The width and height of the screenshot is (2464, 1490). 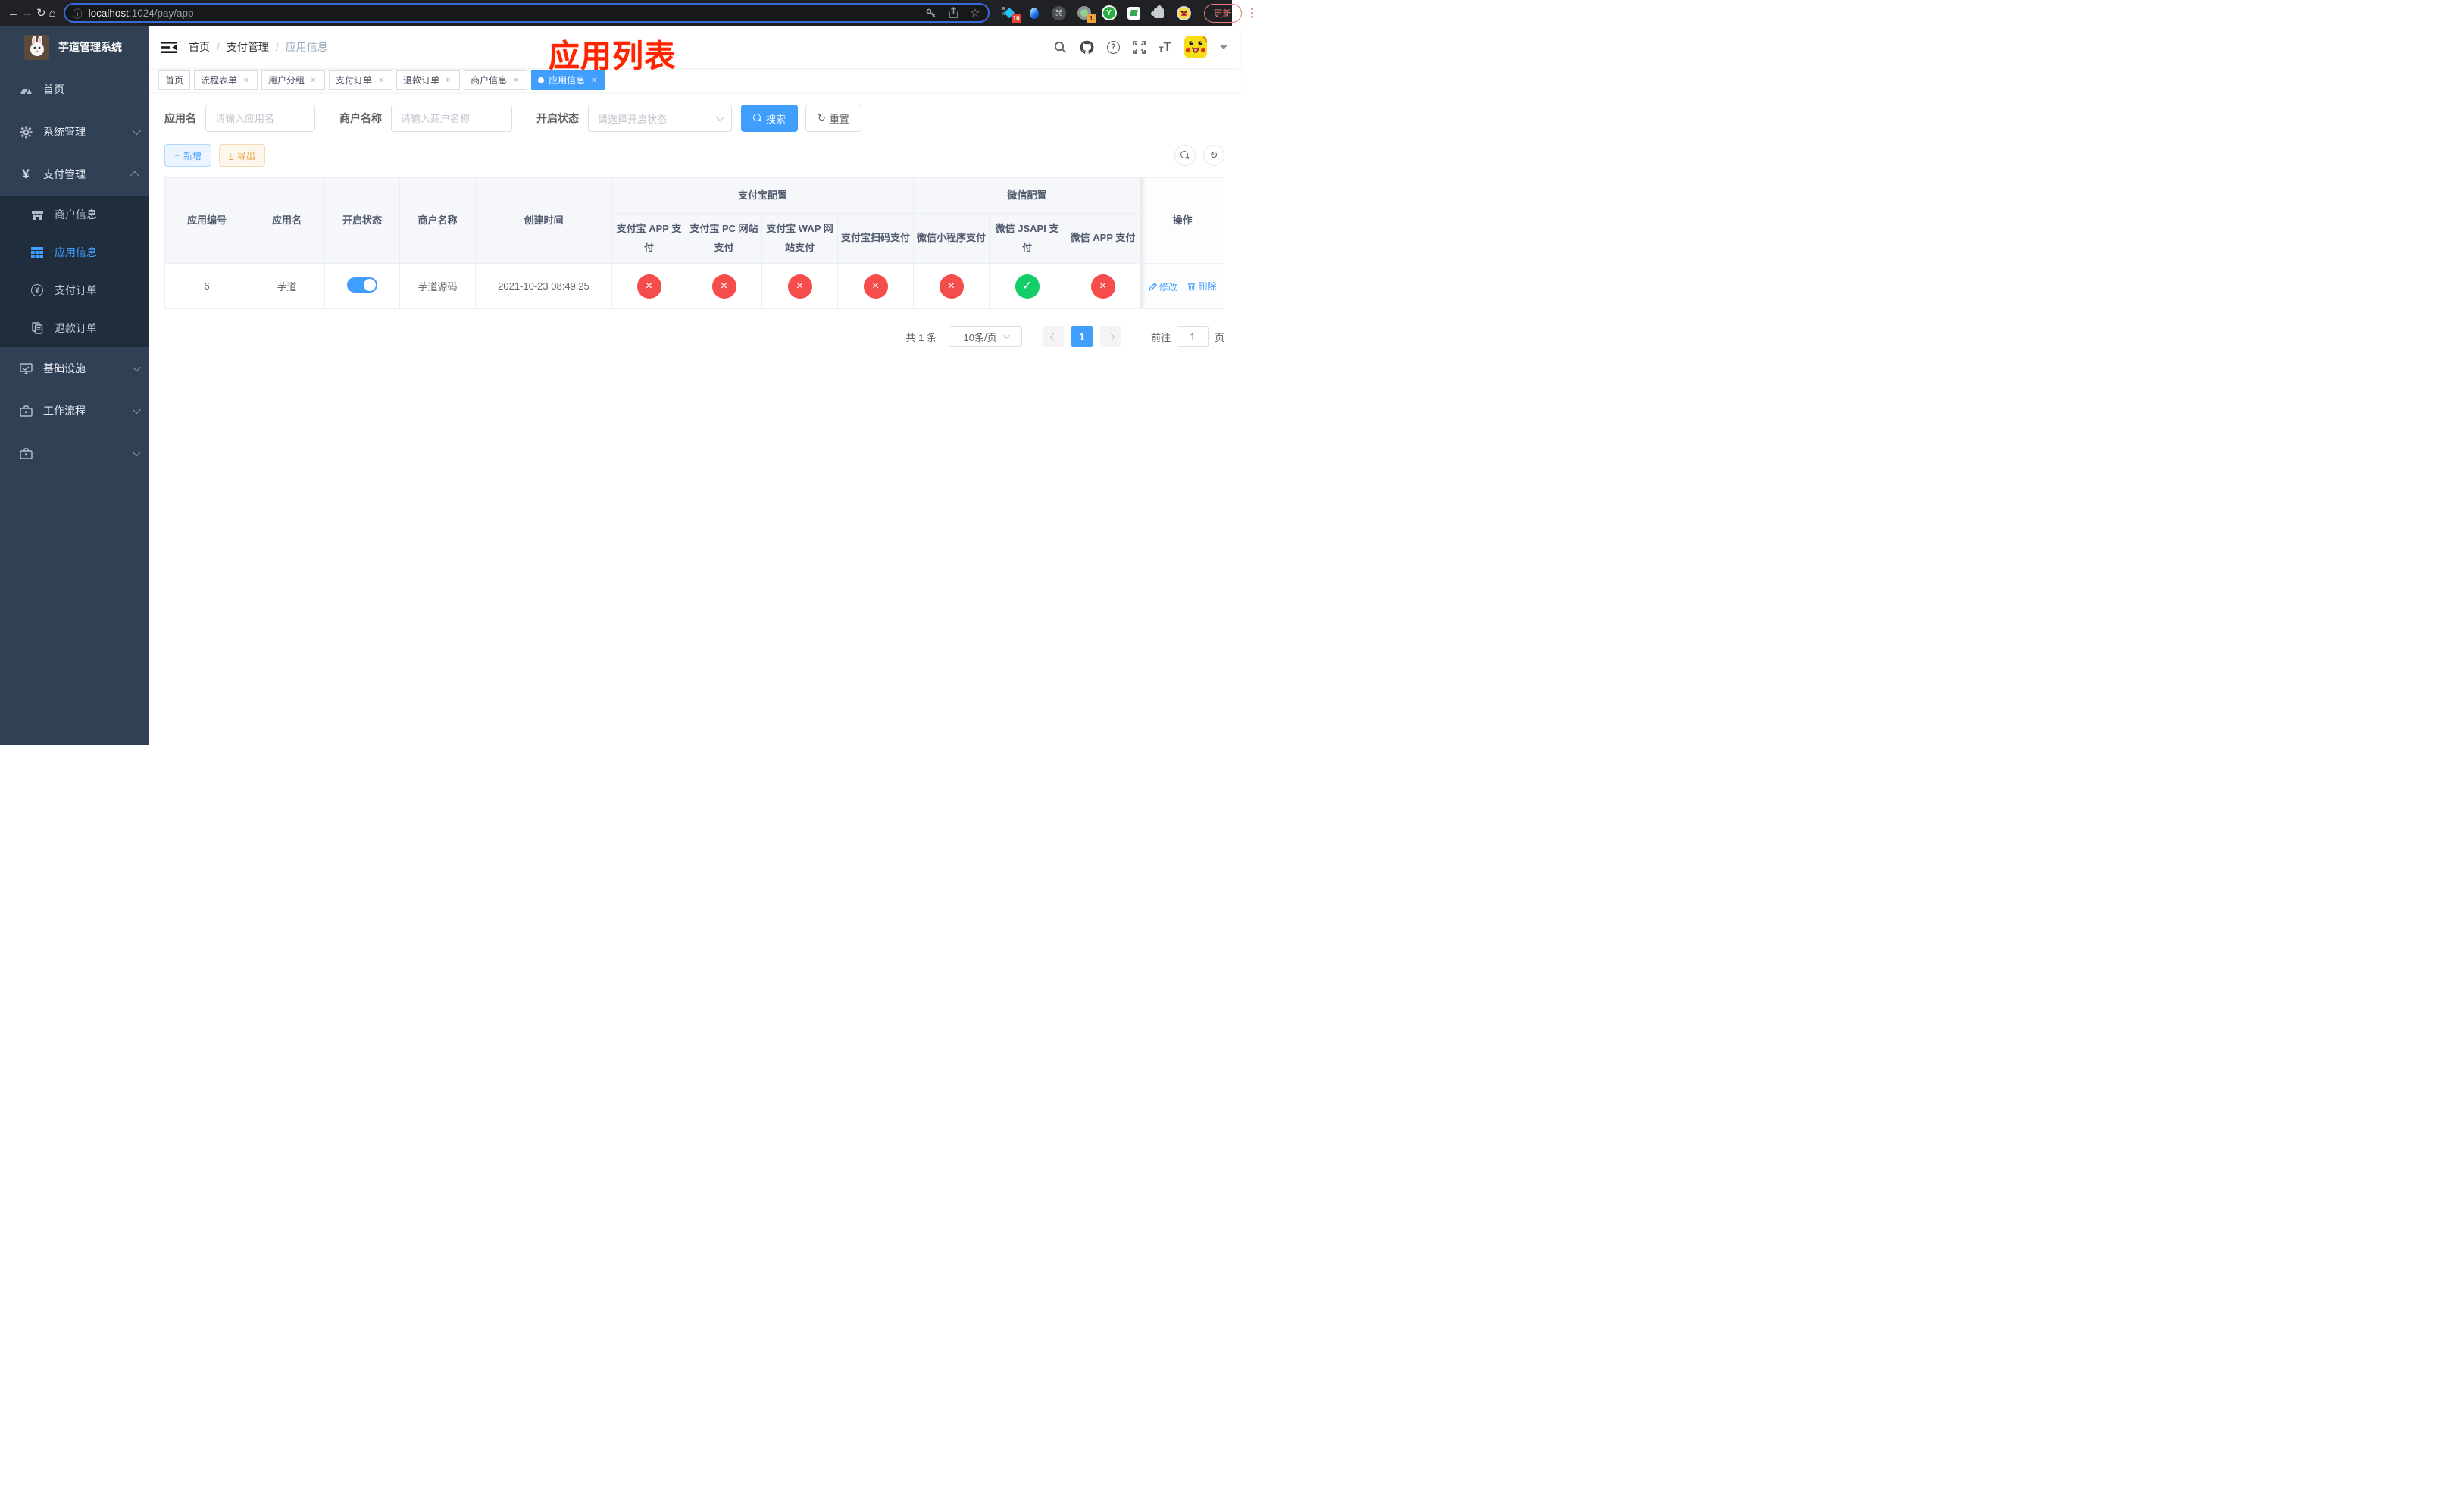 What do you see at coordinates (496, 80) in the screenshot?
I see `tab-merchant-info: 商户信息 ×` at bounding box center [496, 80].